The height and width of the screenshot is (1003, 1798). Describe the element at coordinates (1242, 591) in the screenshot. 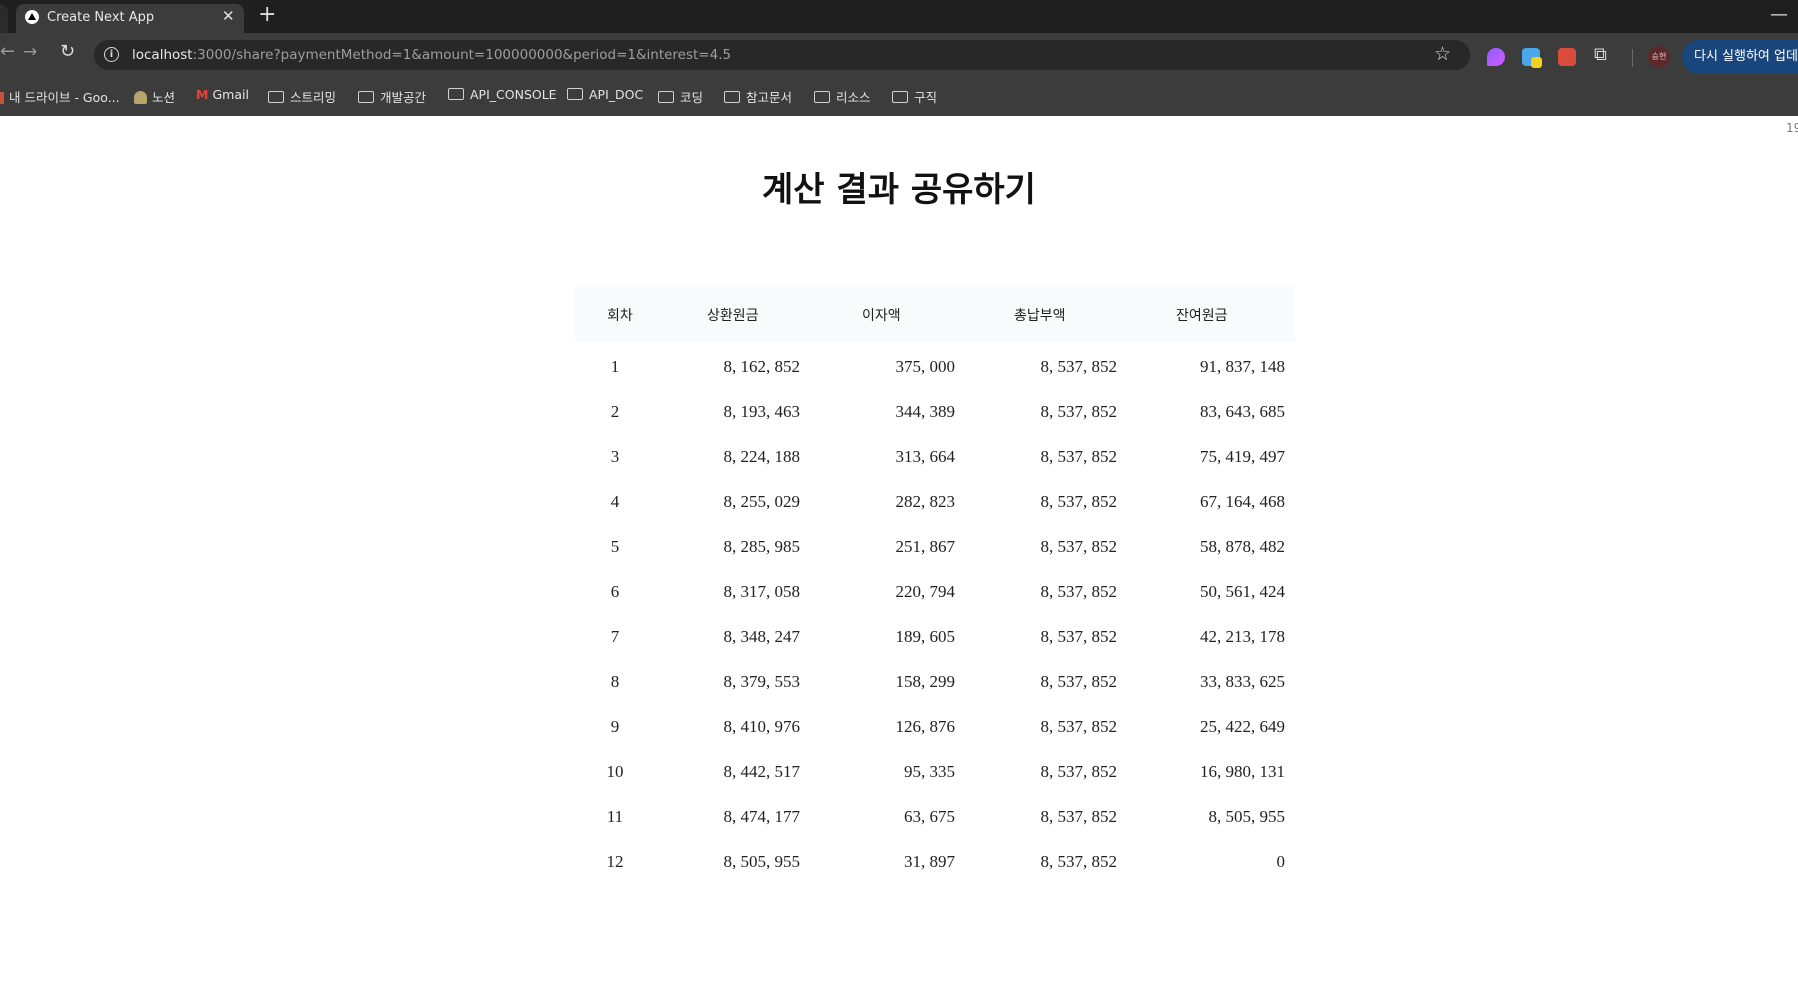

I see `cell-remaining-principal: 50, 561, 424` at that location.